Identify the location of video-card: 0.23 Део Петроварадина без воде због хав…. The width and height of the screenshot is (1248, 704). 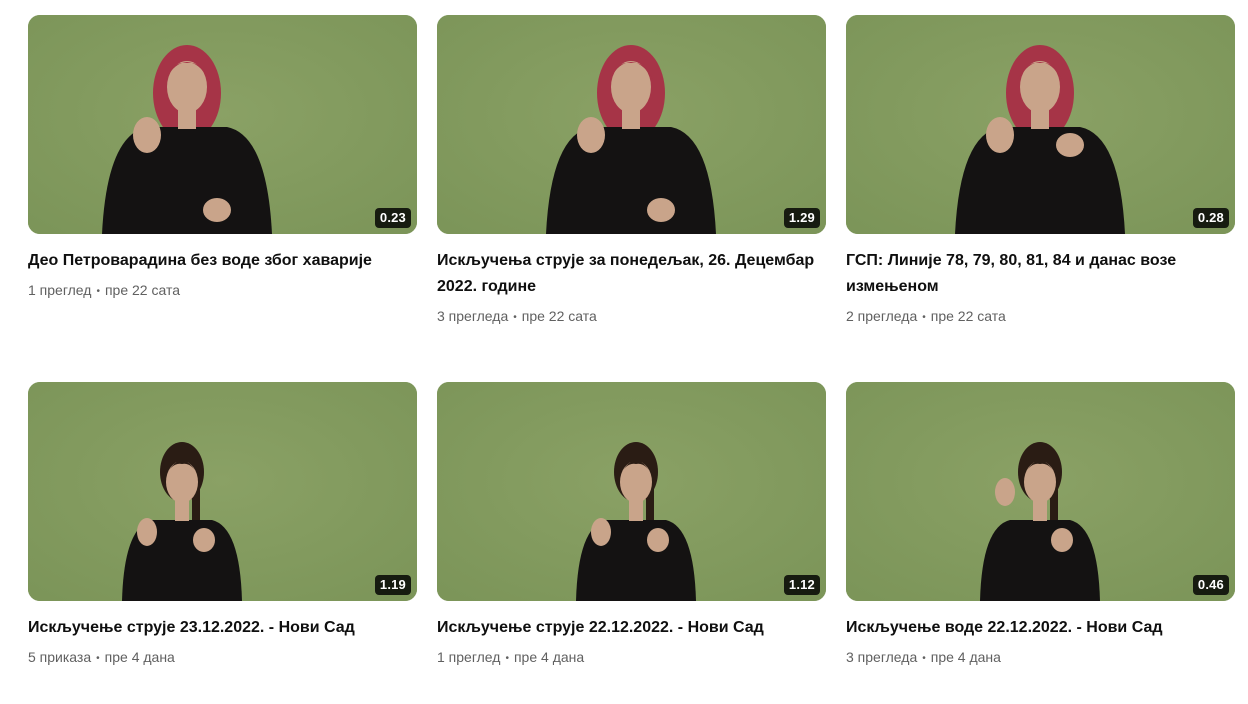
(222, 158).